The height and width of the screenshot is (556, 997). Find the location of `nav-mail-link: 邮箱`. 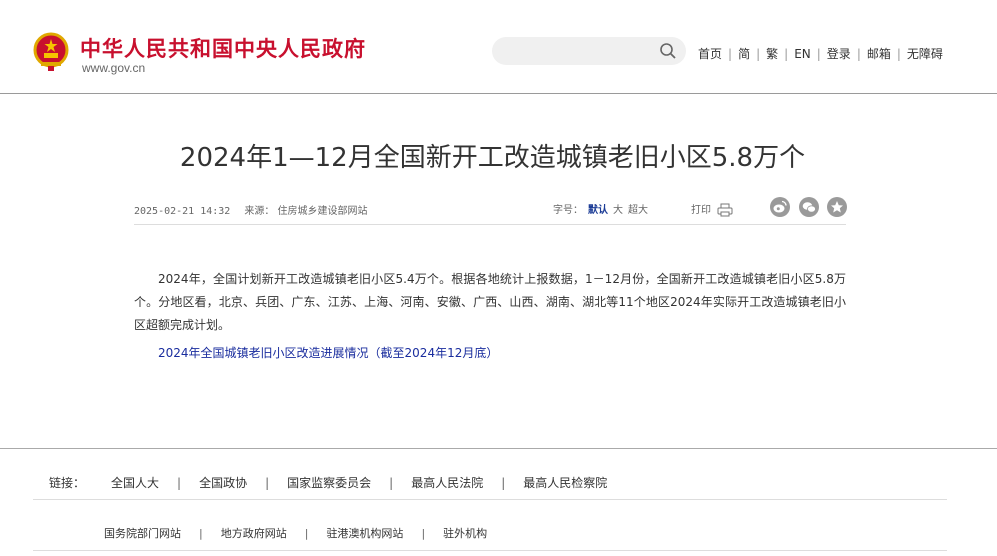

nav-mail-link: 邮箱 is located at coordinates (879, 54).